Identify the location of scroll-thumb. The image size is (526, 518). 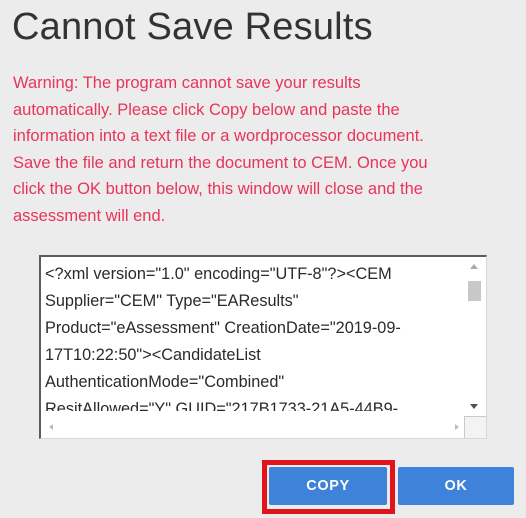
(474, 291).